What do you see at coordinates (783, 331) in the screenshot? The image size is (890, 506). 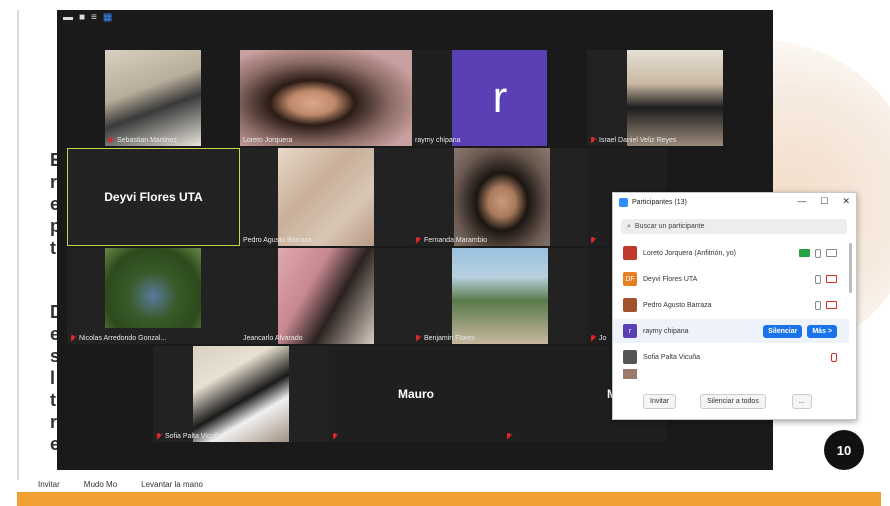 I see `silence-button: Silenciar` at bounding box center [783, 331].